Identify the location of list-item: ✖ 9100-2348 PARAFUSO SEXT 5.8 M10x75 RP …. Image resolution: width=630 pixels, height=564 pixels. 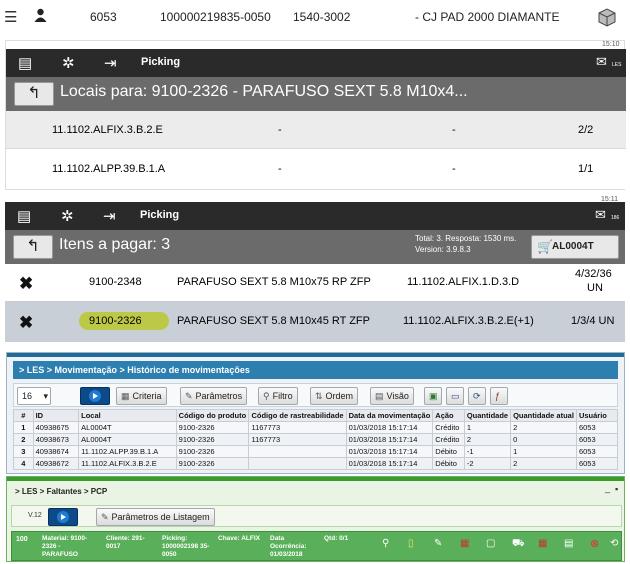
(315, 283).